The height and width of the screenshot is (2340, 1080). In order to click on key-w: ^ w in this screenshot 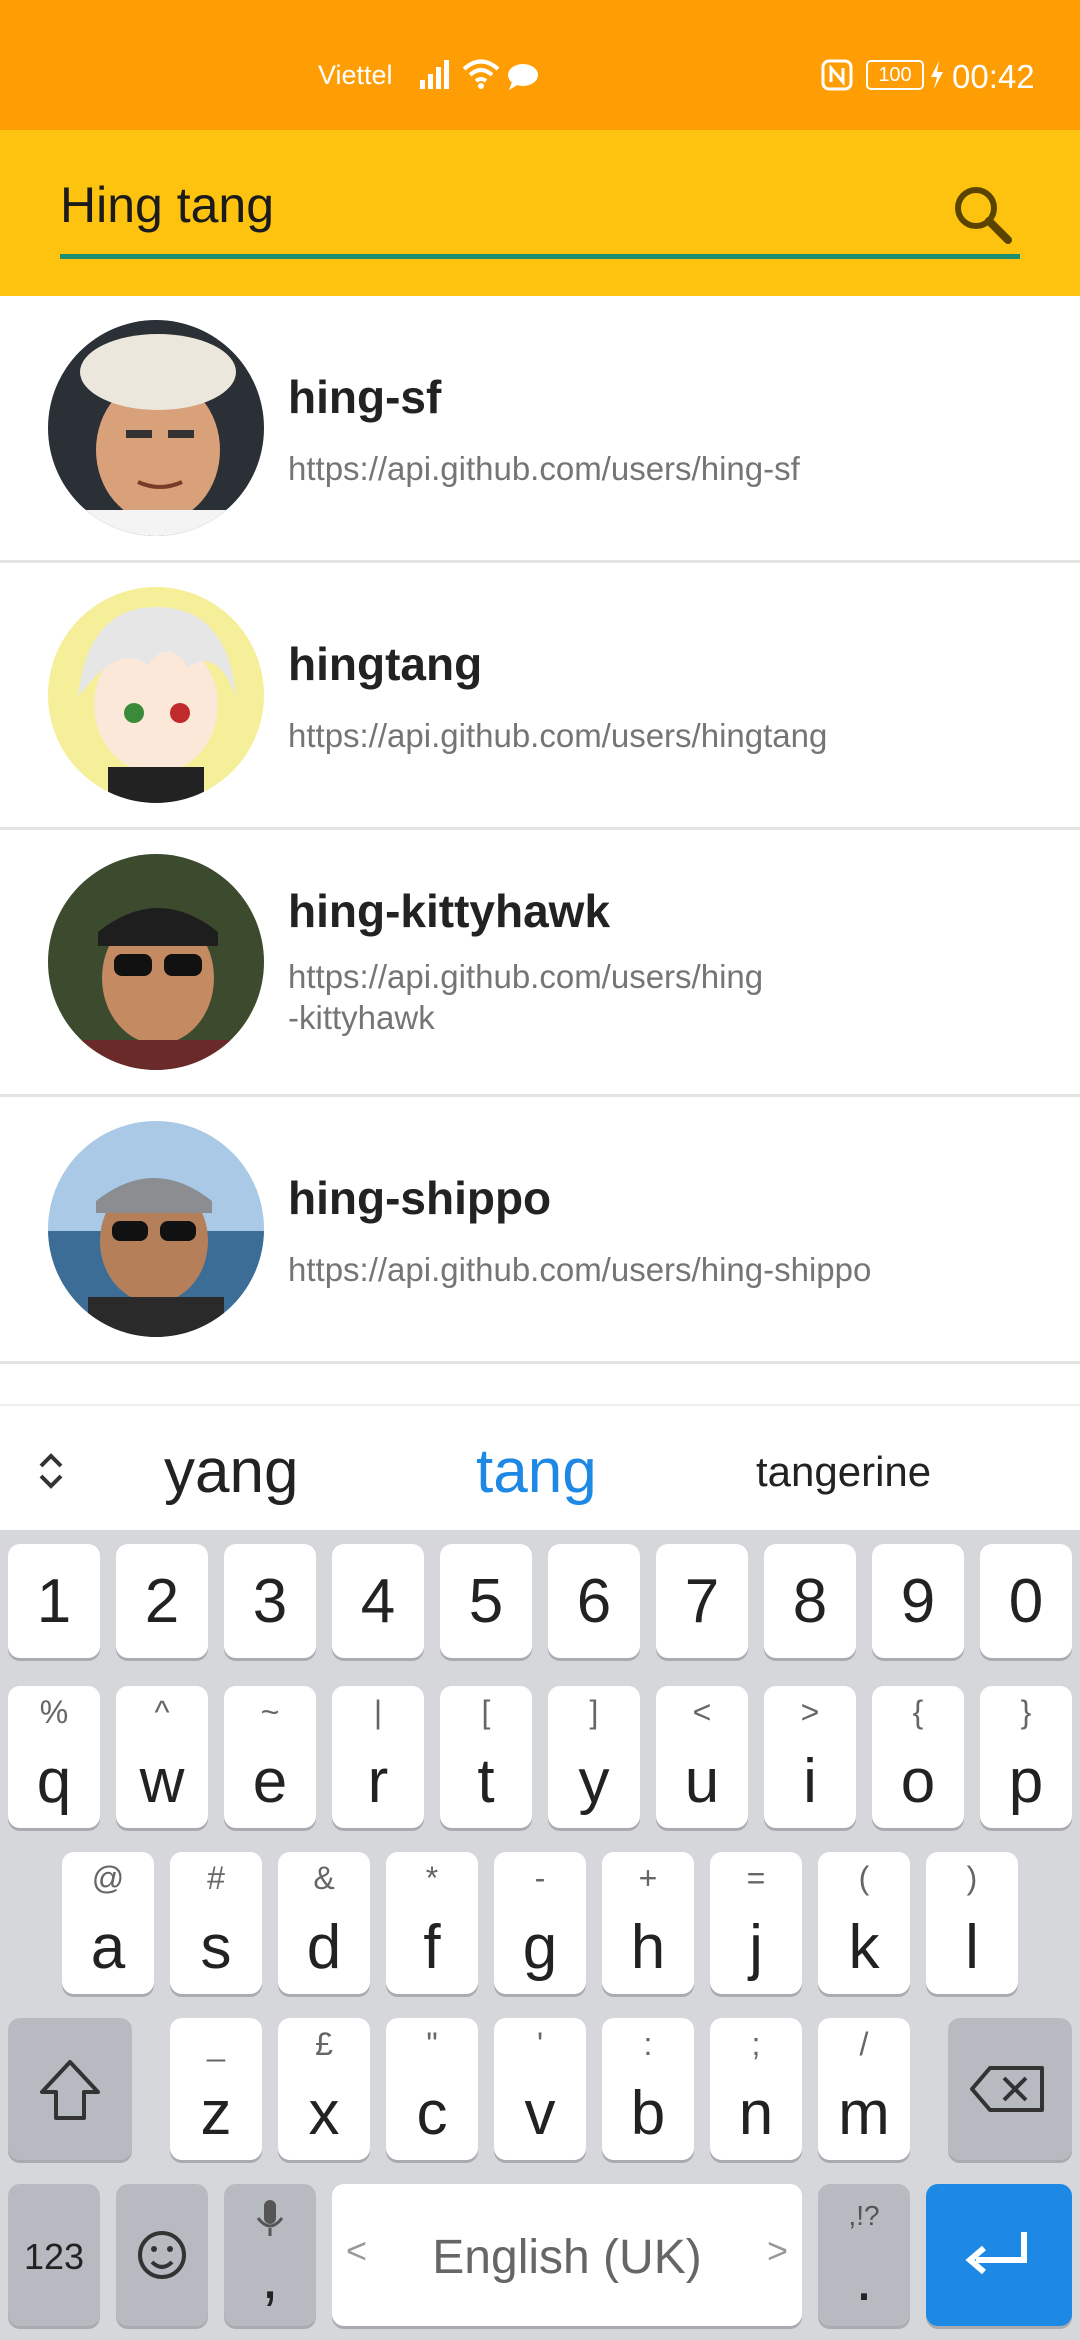, I will do `click(162, 1757)`.